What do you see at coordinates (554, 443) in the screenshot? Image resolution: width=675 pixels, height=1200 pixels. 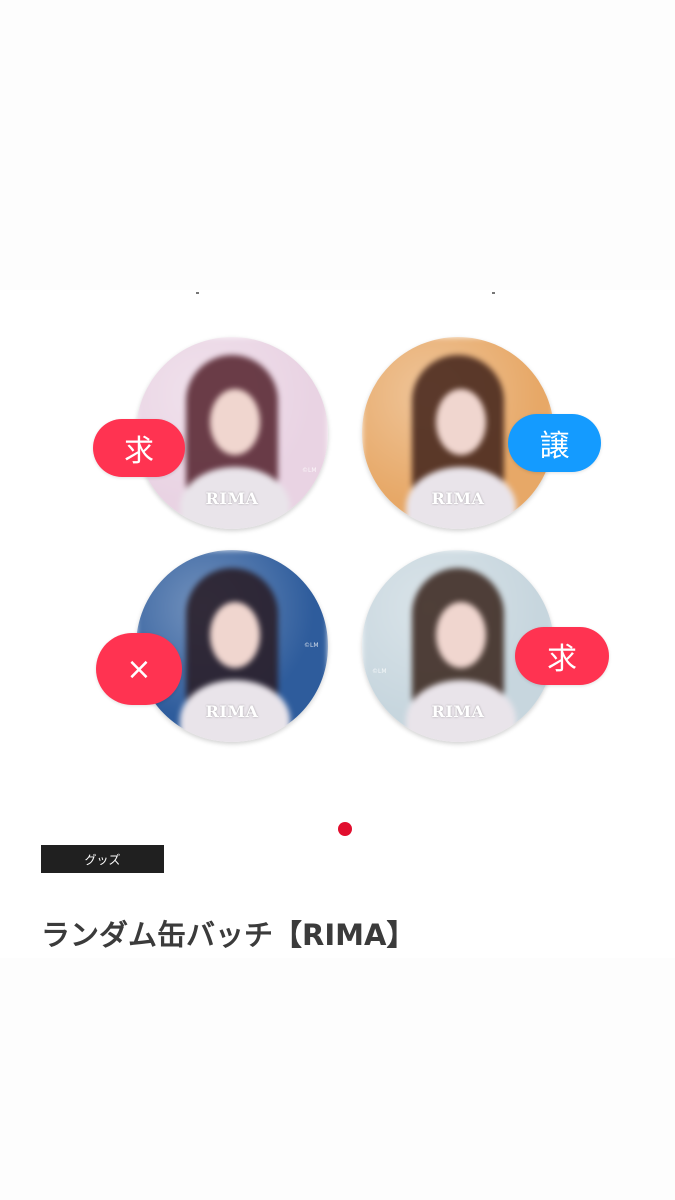 I see `status-tag-offer: 譲` at bounding box center [554, 443].